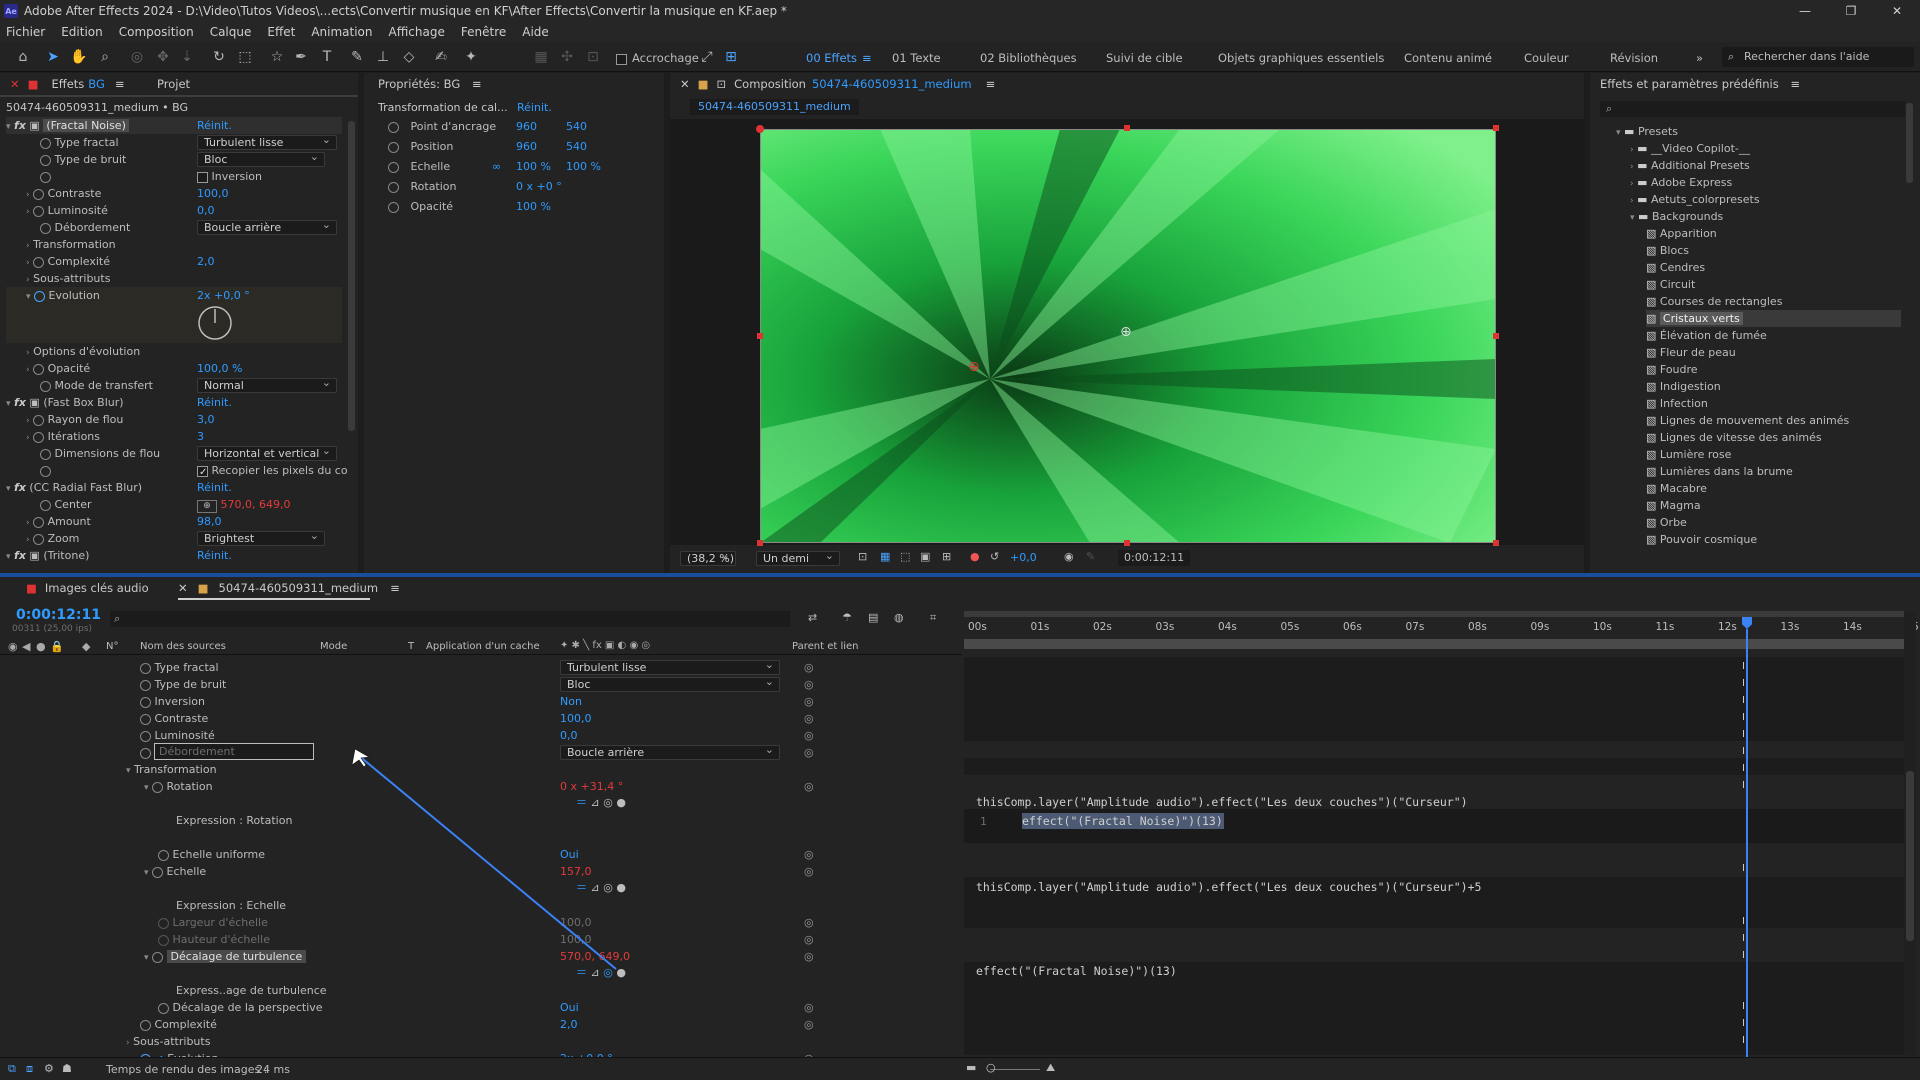  What do you see at coordinates (569, 1007) in the screenshot?
I see `tl-perspective-value: Oui` at bounding box center [569, 1007].